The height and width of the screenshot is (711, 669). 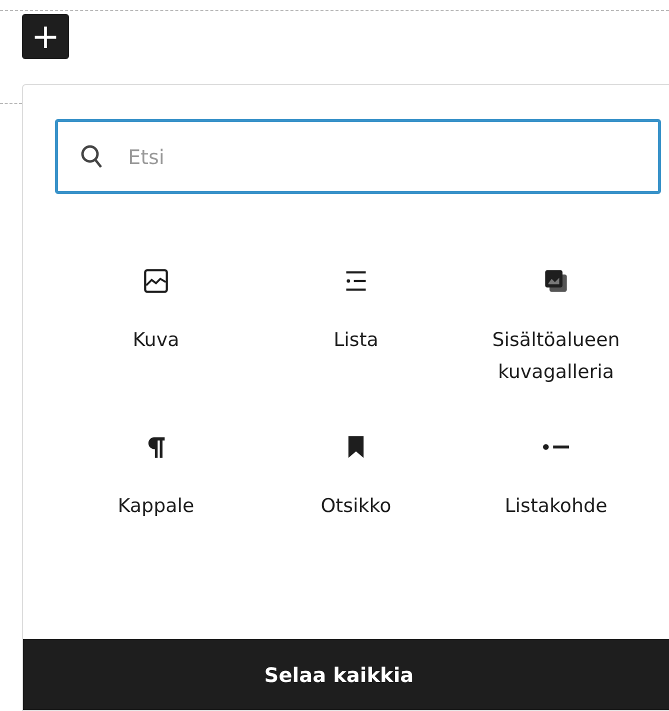 What do you see at coordinates (156, 281) in the screenshot?
I see `image-icon` at bounding box center [156, 281].